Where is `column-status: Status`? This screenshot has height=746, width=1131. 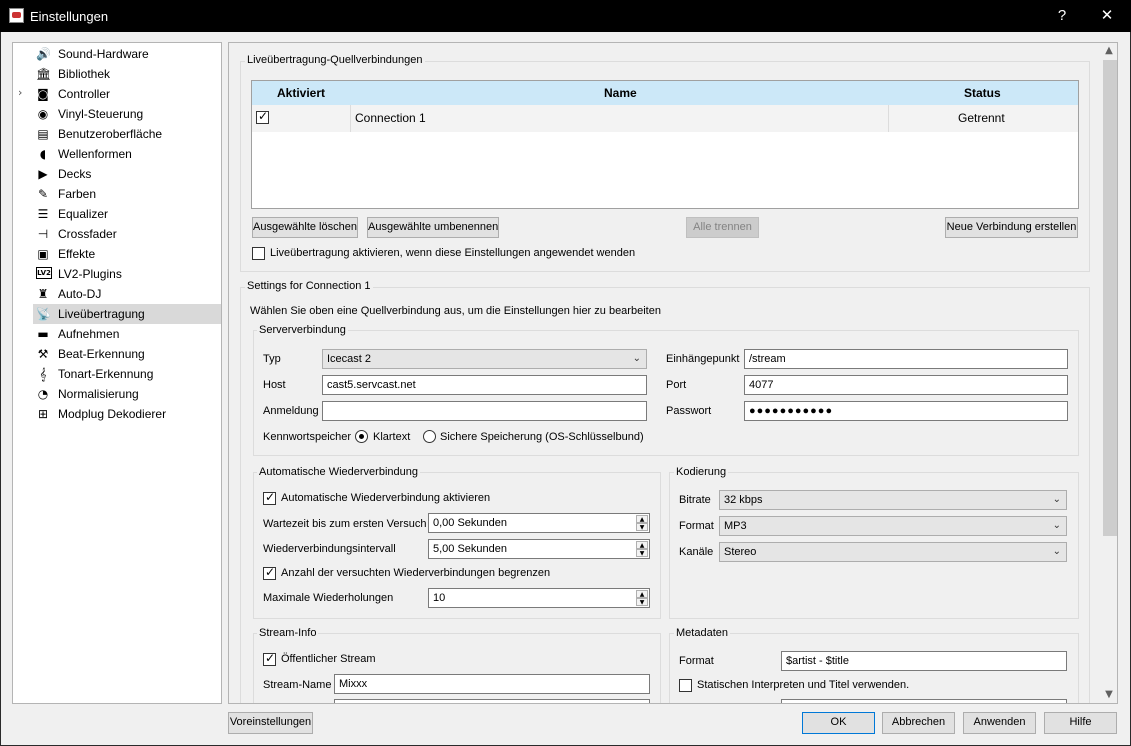 column-status: Status is located at coordinates (982, 93).